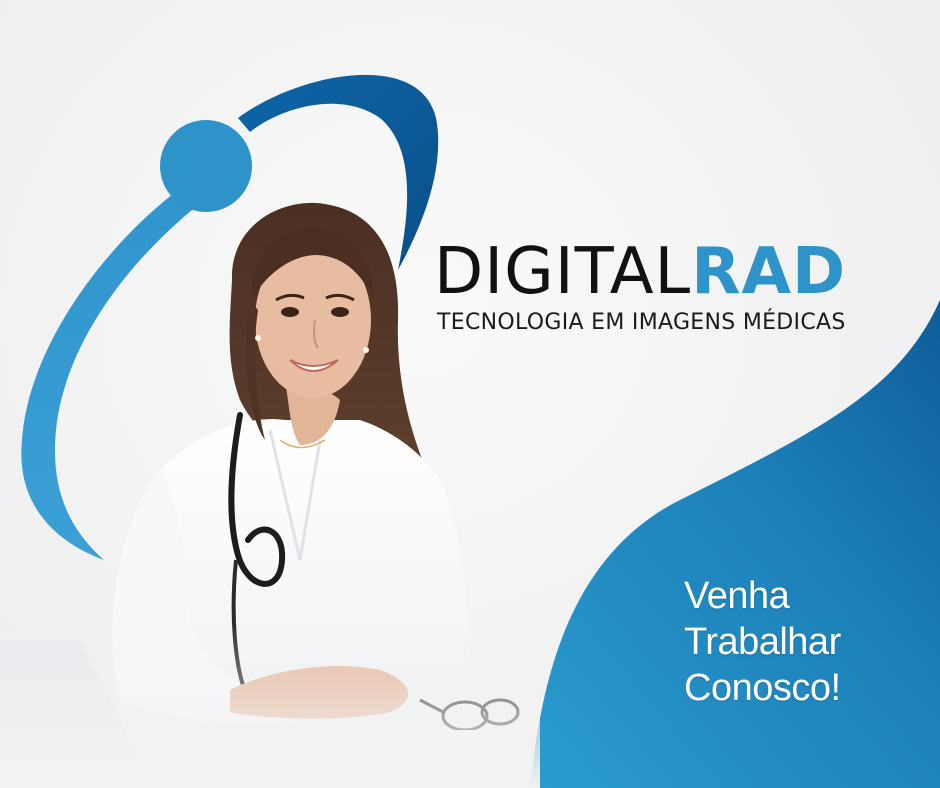  Describe the element at coordinates (563, 272) in the screenshot. I see `logo-word-digital: DIGITAL` at that location.